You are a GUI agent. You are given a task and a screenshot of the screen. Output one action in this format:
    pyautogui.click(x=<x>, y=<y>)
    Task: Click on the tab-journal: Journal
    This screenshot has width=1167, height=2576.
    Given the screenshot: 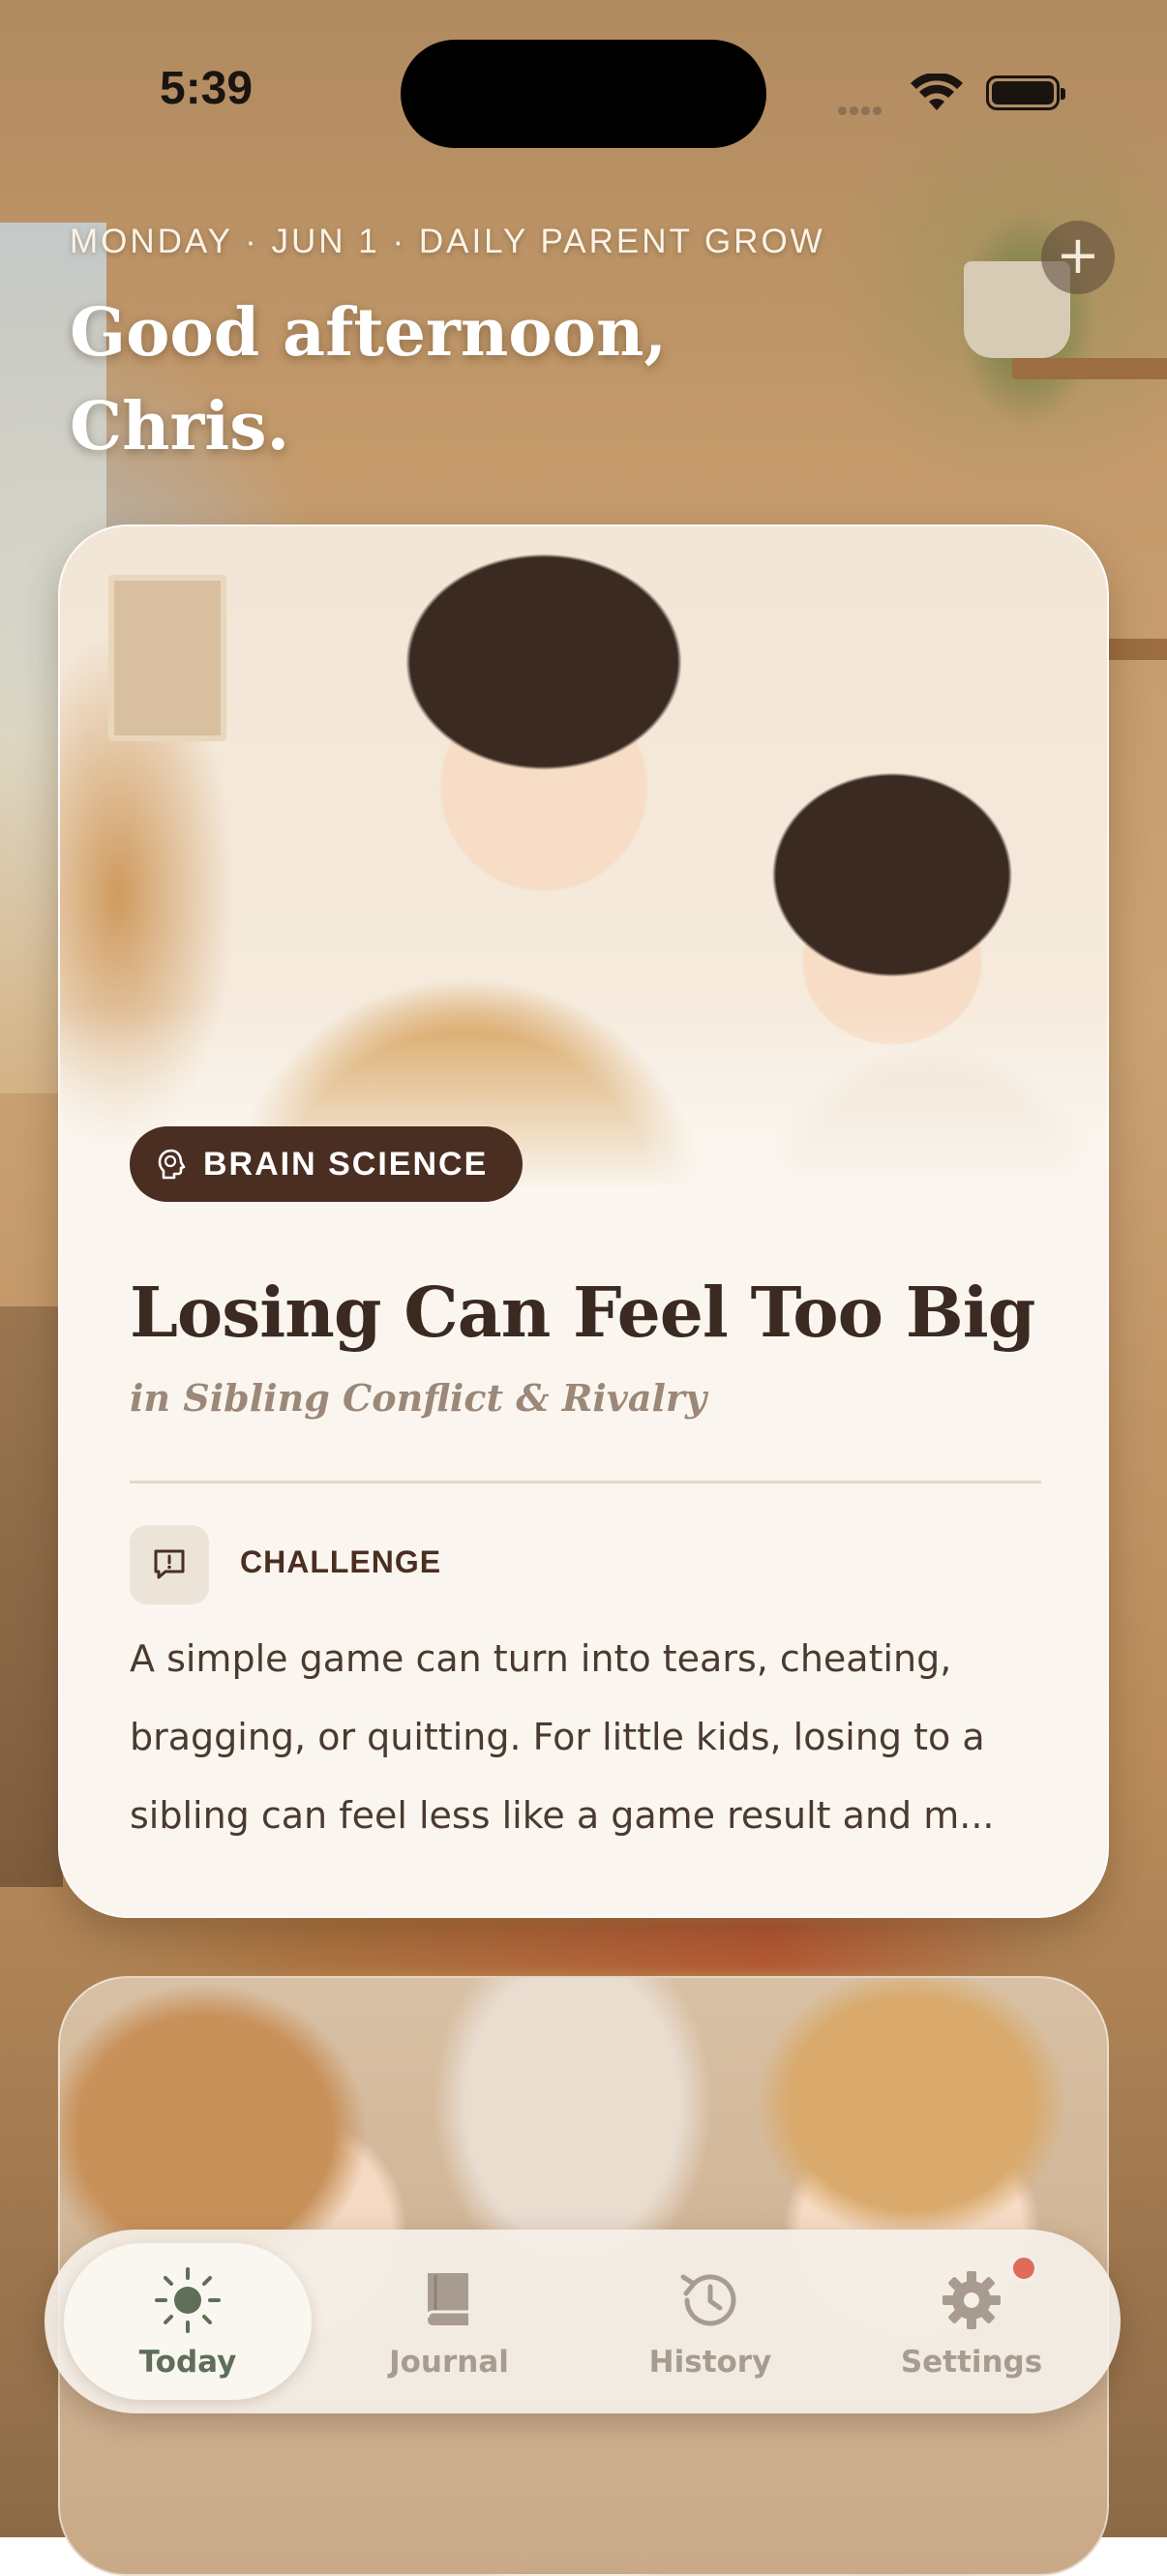 What is the action you would take?
    pyautogui.click(x=449, y=2321)
    